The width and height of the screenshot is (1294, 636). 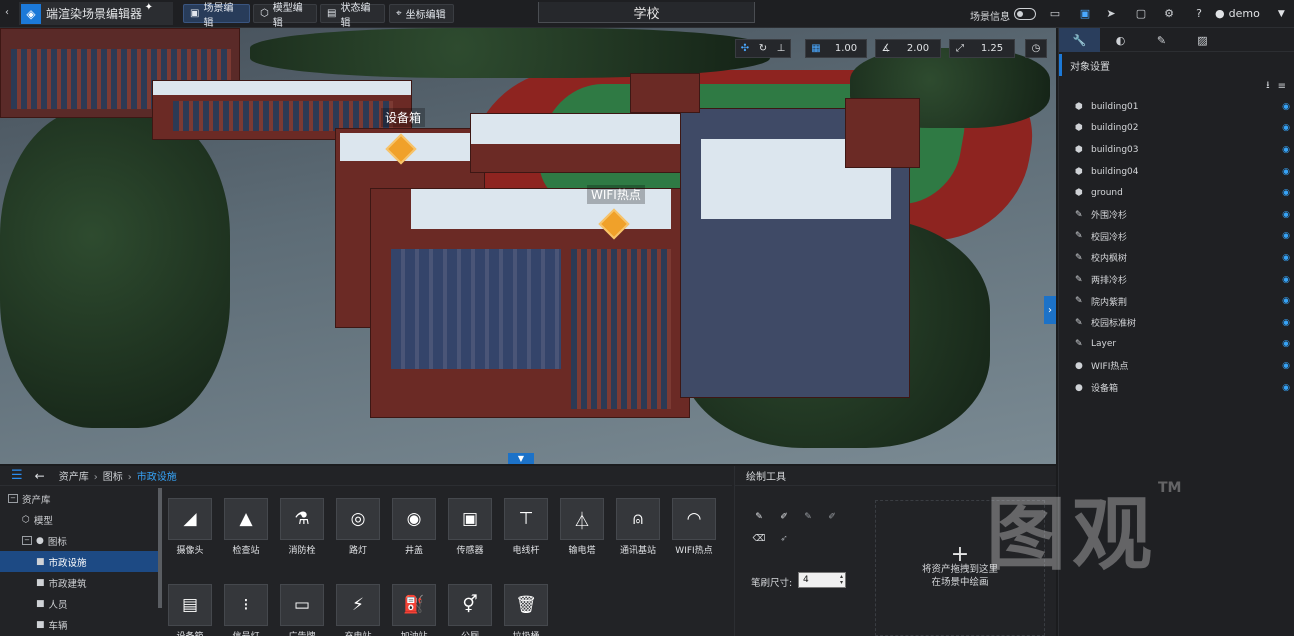 What do you see at coordinates (358, 610) in the screenshot?
I see `asset-item: ⚡充电站` at bounding box center [358, 610].